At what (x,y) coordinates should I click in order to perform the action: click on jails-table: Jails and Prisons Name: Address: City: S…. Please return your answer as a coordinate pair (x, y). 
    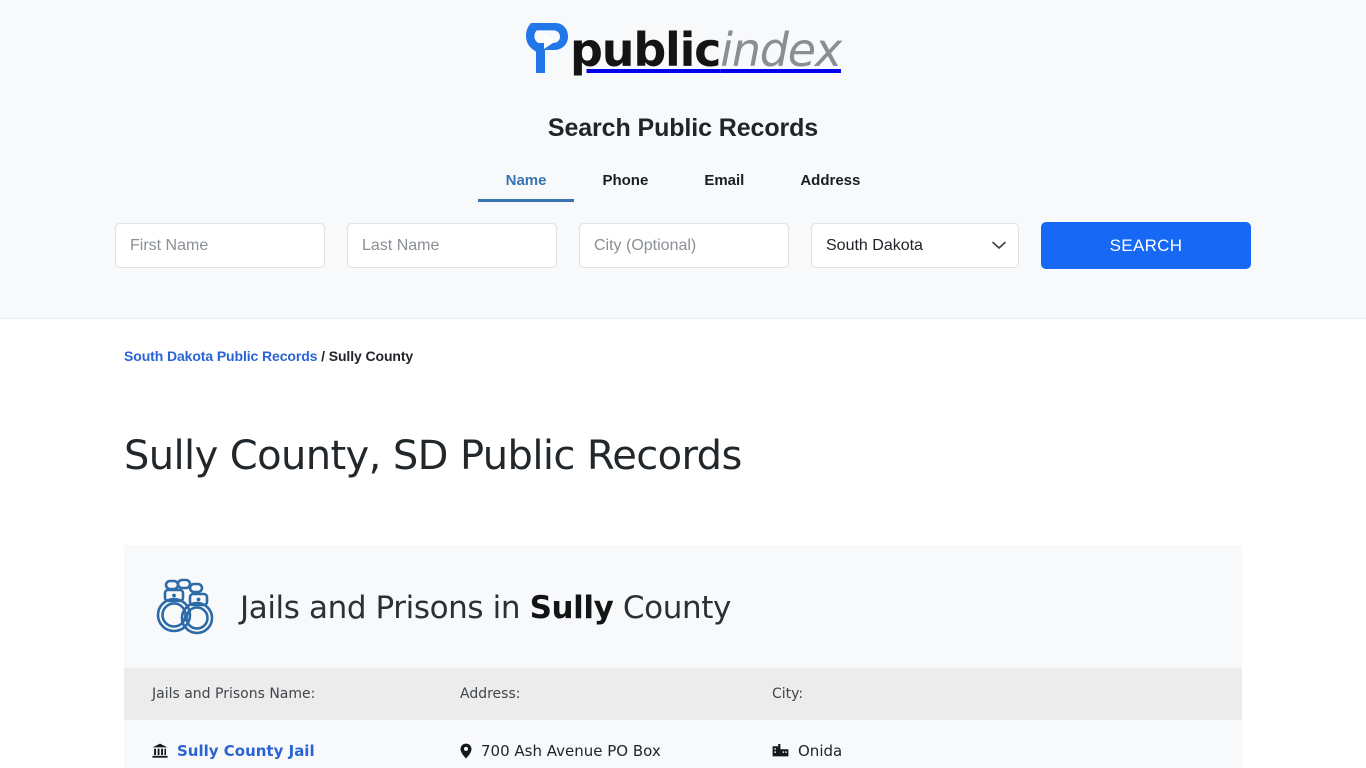
    Looking at the image, I should click on (683, 718).